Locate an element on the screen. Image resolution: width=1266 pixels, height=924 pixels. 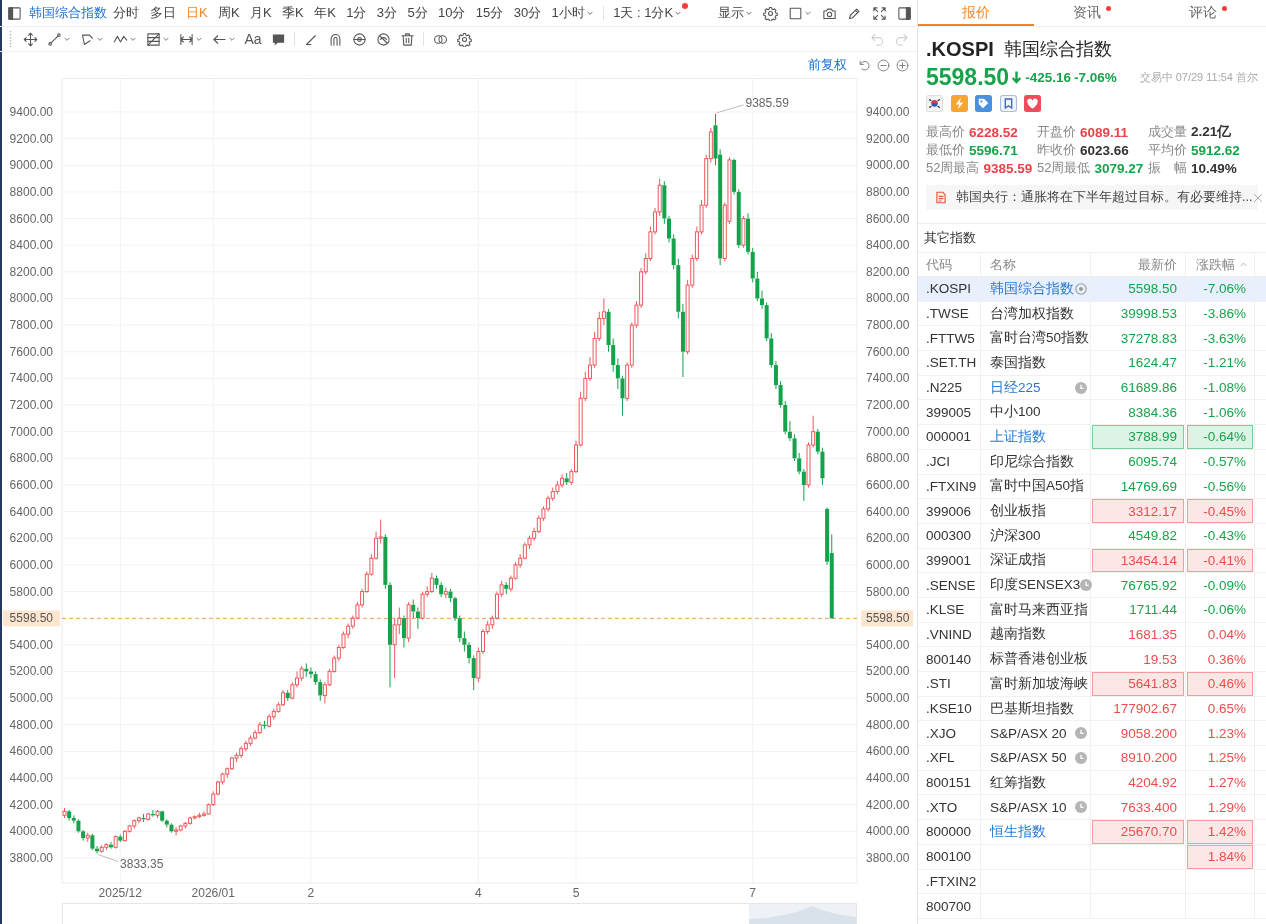
period-tab: 周K is located at coordinates (228, 13).